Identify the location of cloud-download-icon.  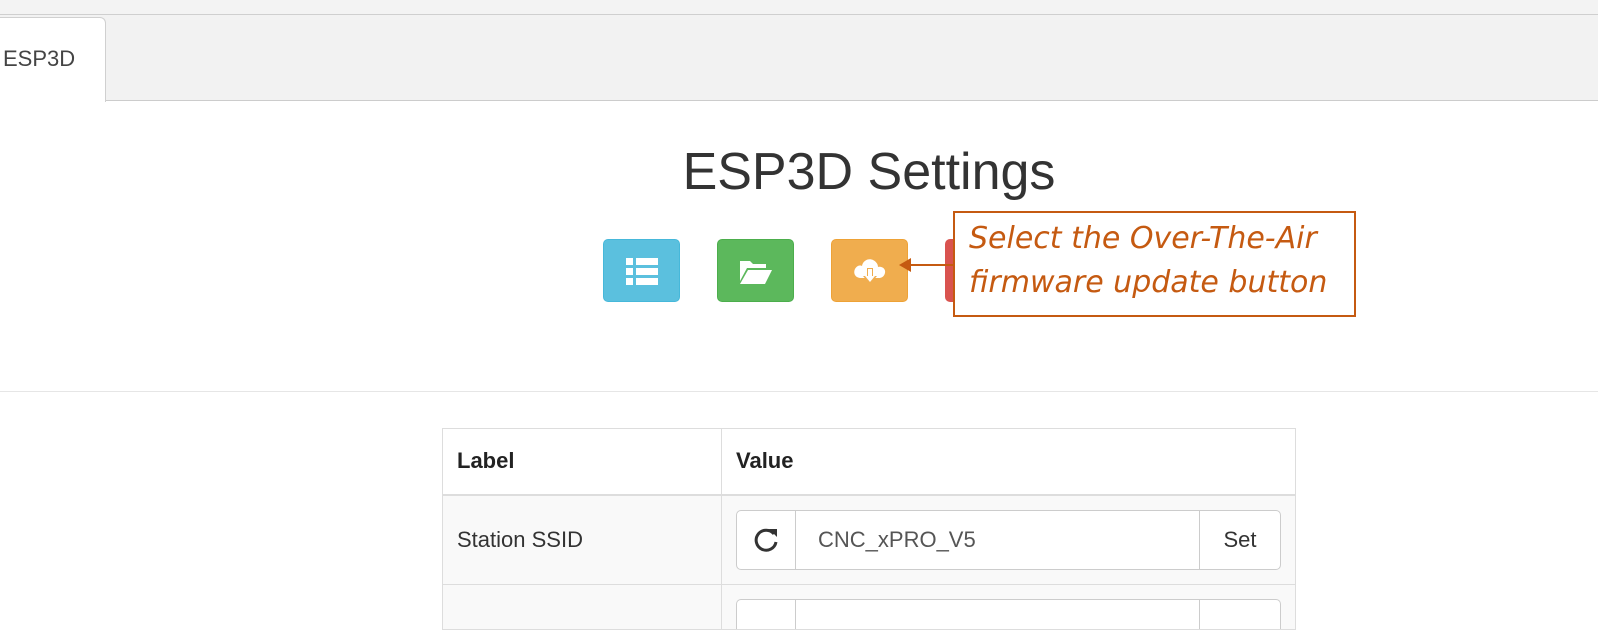
(869, 271).